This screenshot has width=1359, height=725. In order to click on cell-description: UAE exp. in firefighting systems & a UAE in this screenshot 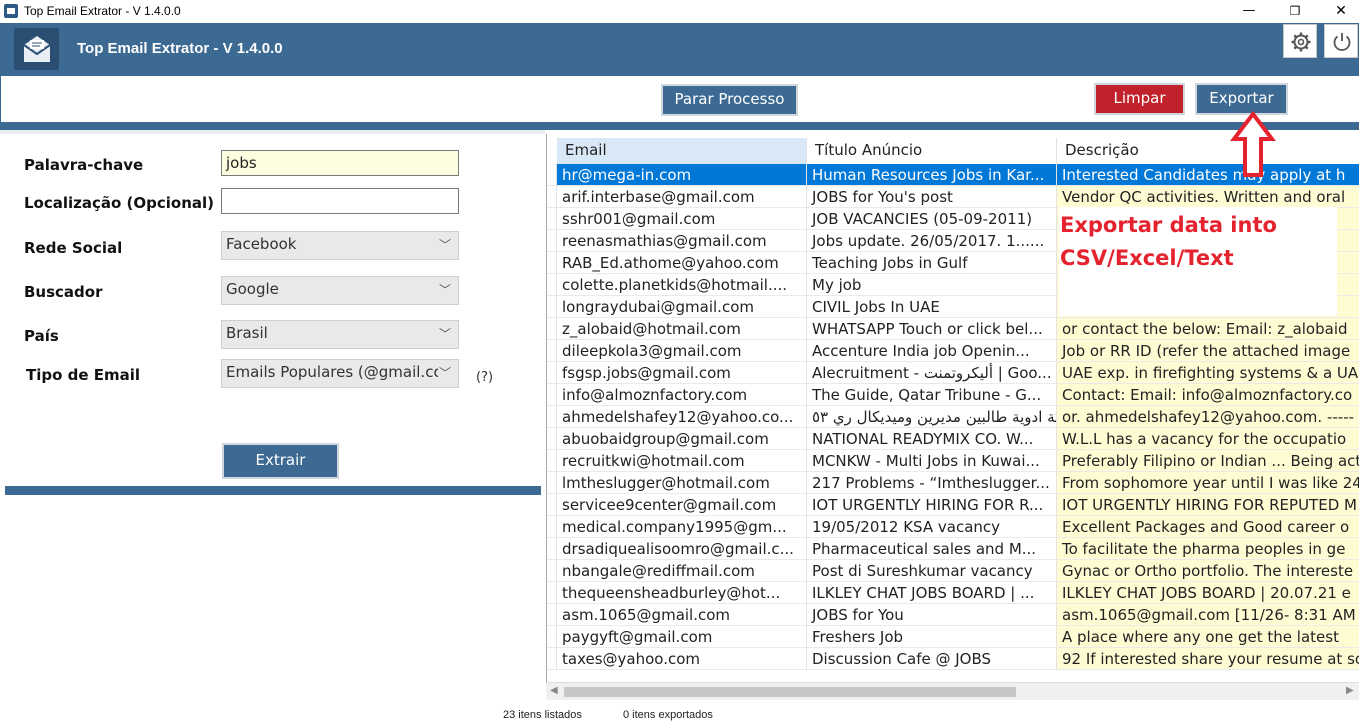, I will do `click(1208, 373)`.